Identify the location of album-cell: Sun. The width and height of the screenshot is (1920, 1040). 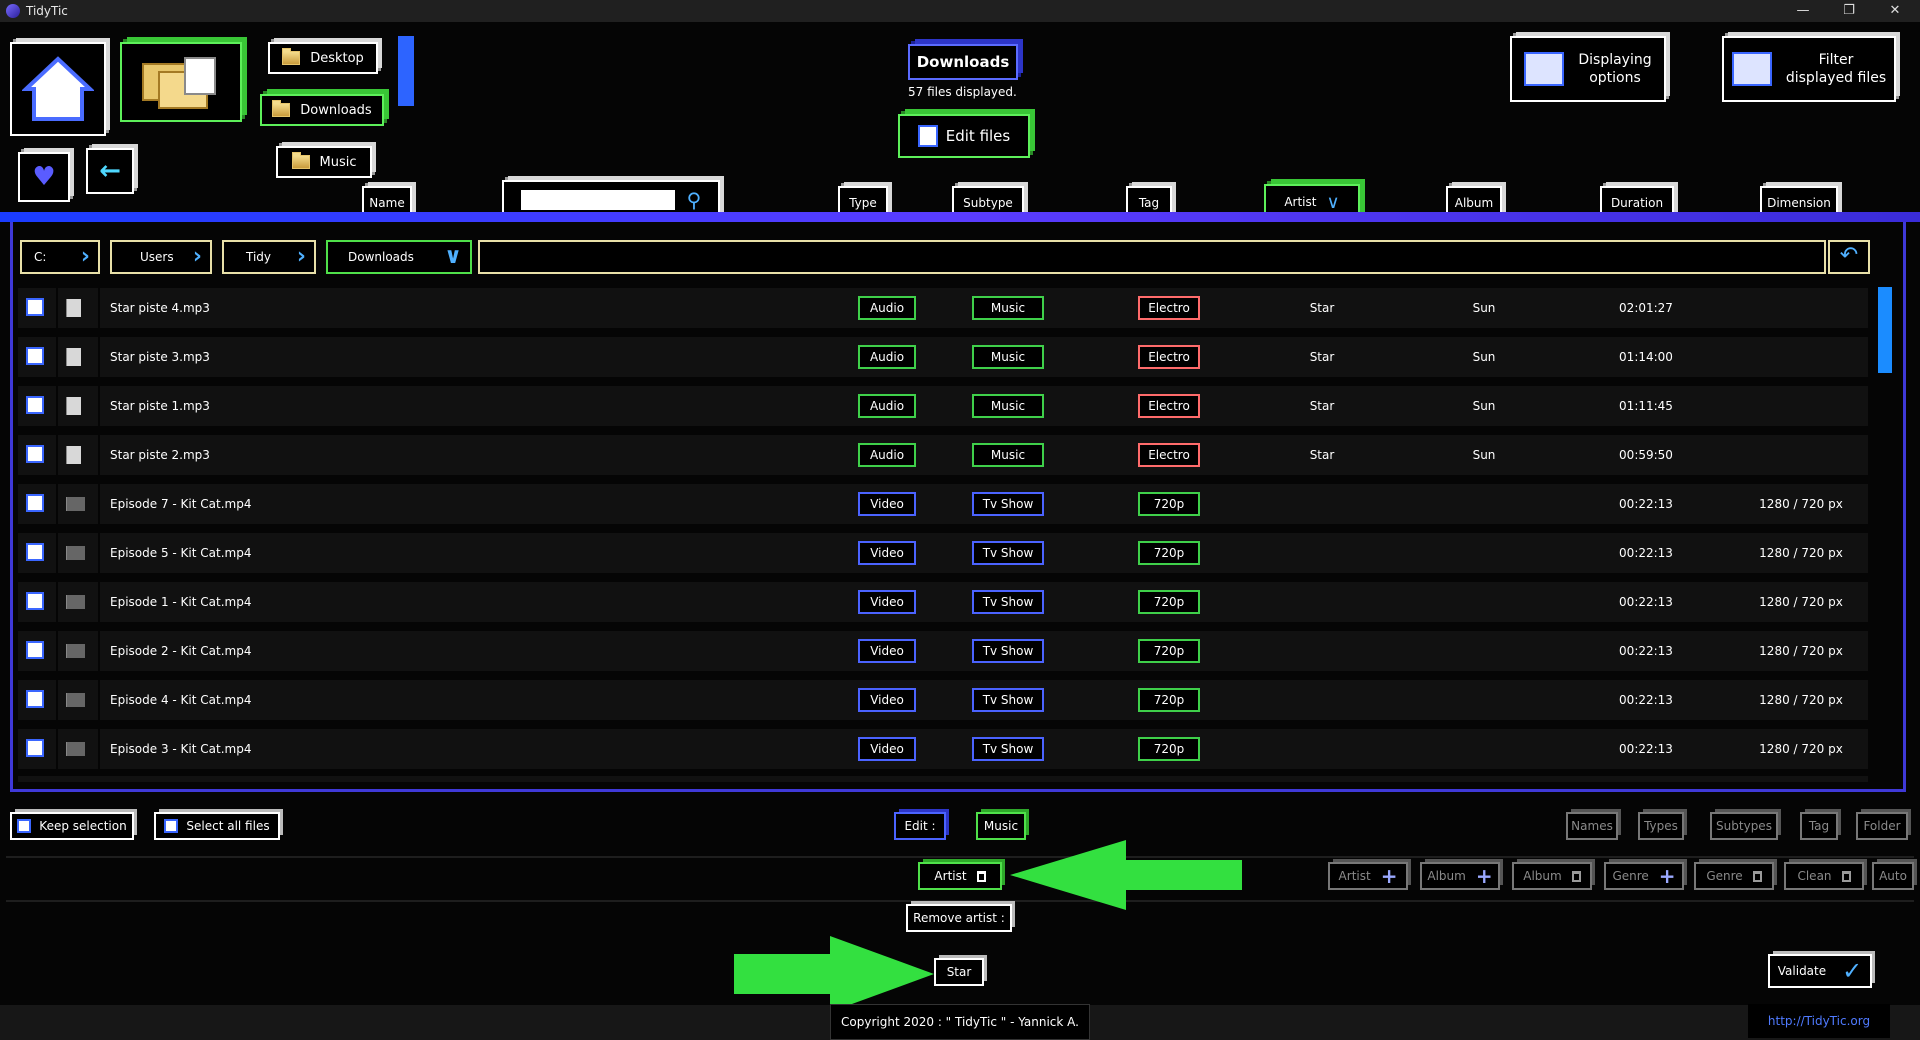
(1484, 308).